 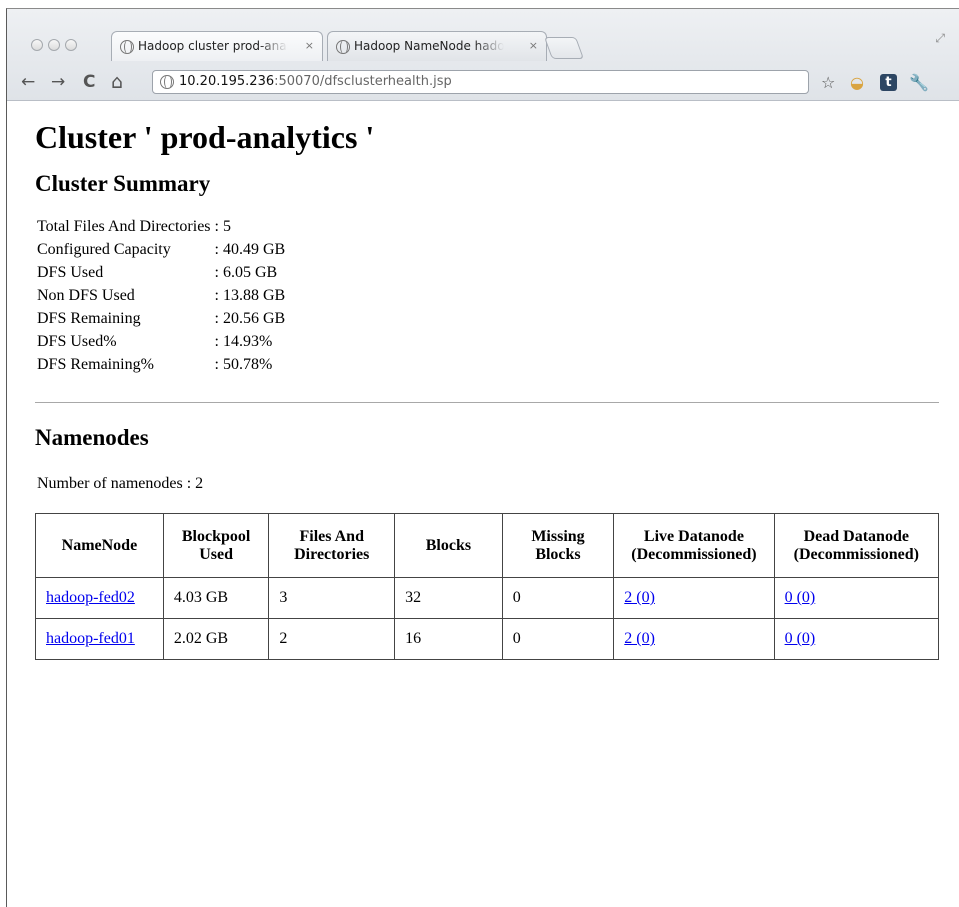 What do you see at coordinates (117, 82) in the screenshot?
I see `home-button: ⌂` at bounding box center [117, 82].